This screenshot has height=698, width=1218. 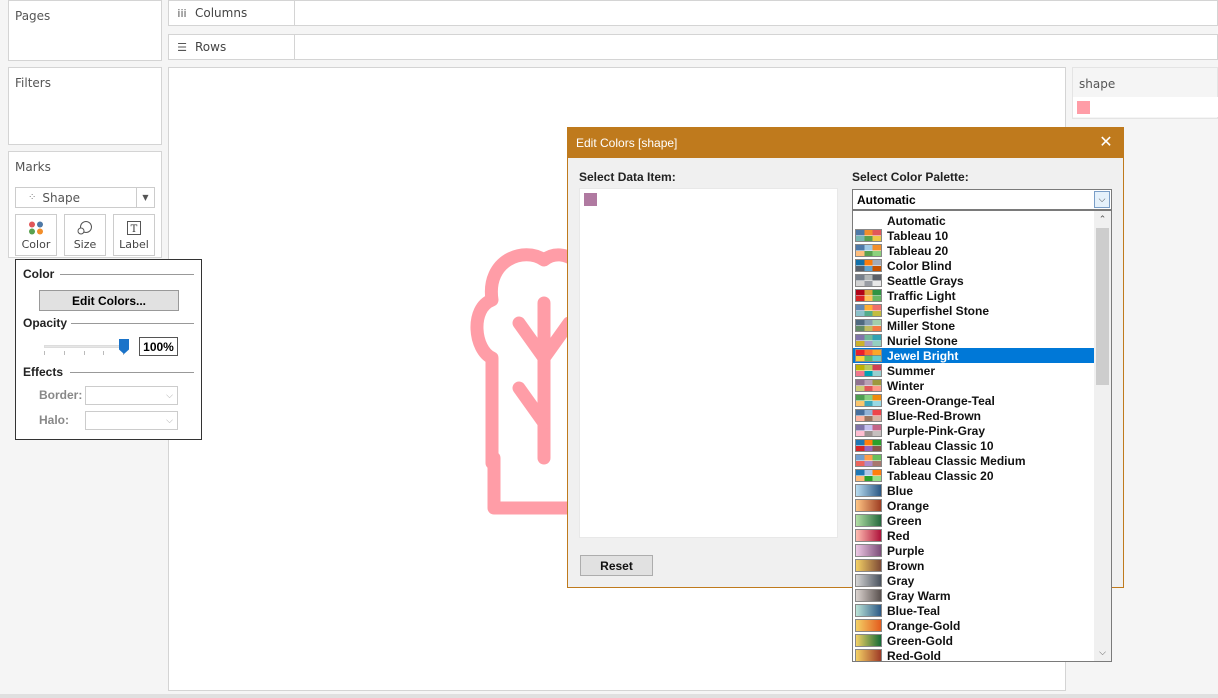 What do you see at coordinates (886, 200) in the screenshot?
I see `palette-select-value: Automatic` at bounding box center [886, 200].